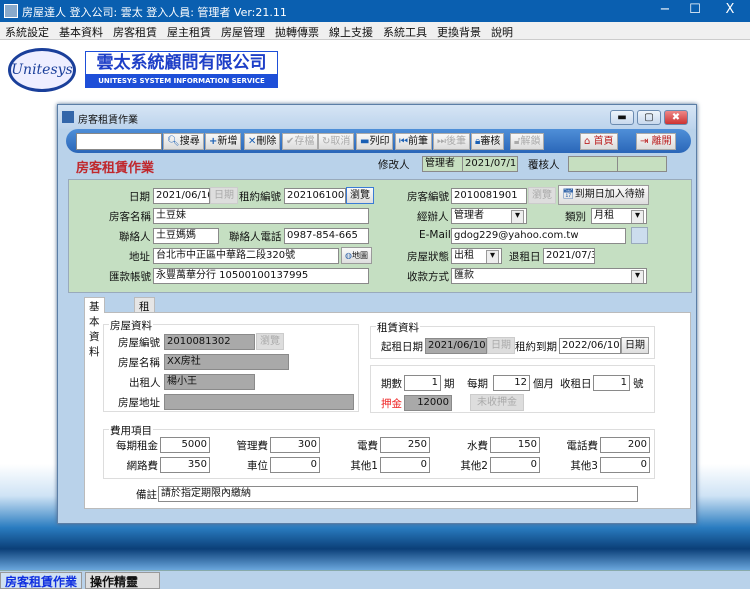 This screenshot has height=590, width=750. Describe the element at coordinates (511, 383) in the screenshot. I see `each-period-input: 12` at that location.